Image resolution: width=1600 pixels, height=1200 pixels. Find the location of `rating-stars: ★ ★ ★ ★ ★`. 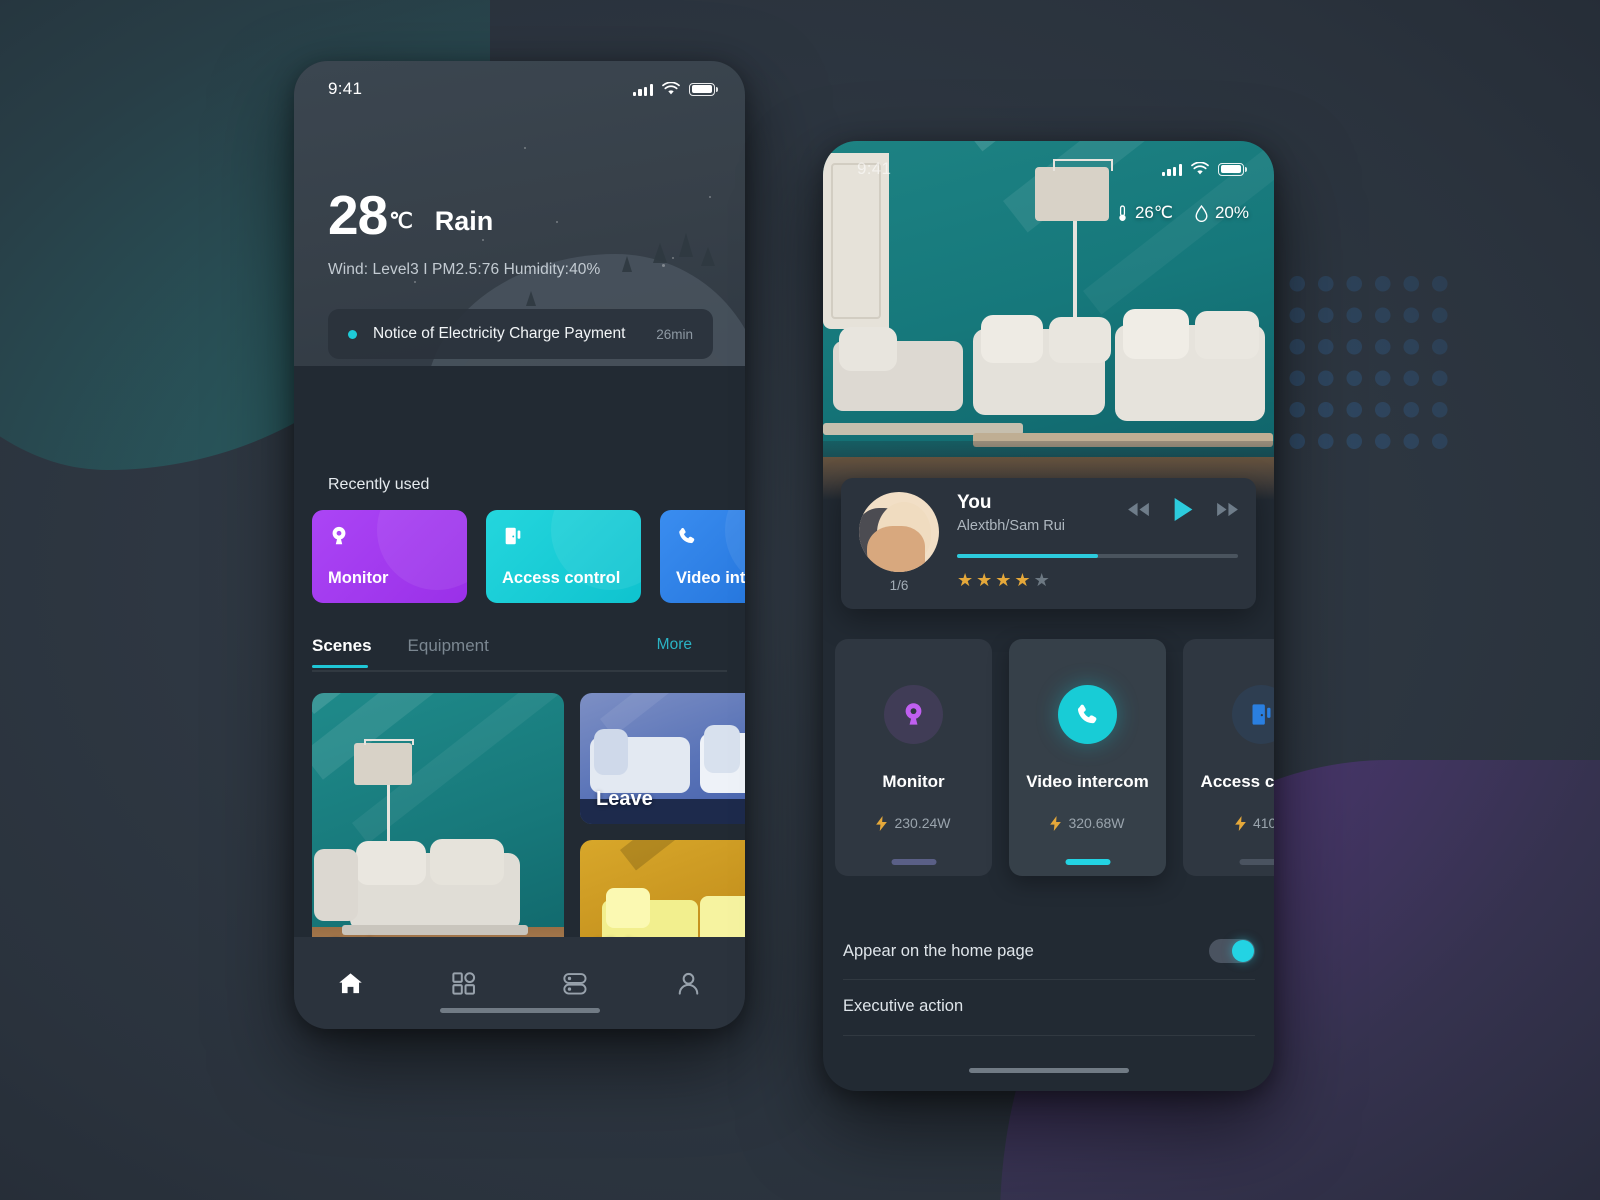

rating-stars: ★ ★ ★ ★ ★ is located at coordinates (1003, 580).